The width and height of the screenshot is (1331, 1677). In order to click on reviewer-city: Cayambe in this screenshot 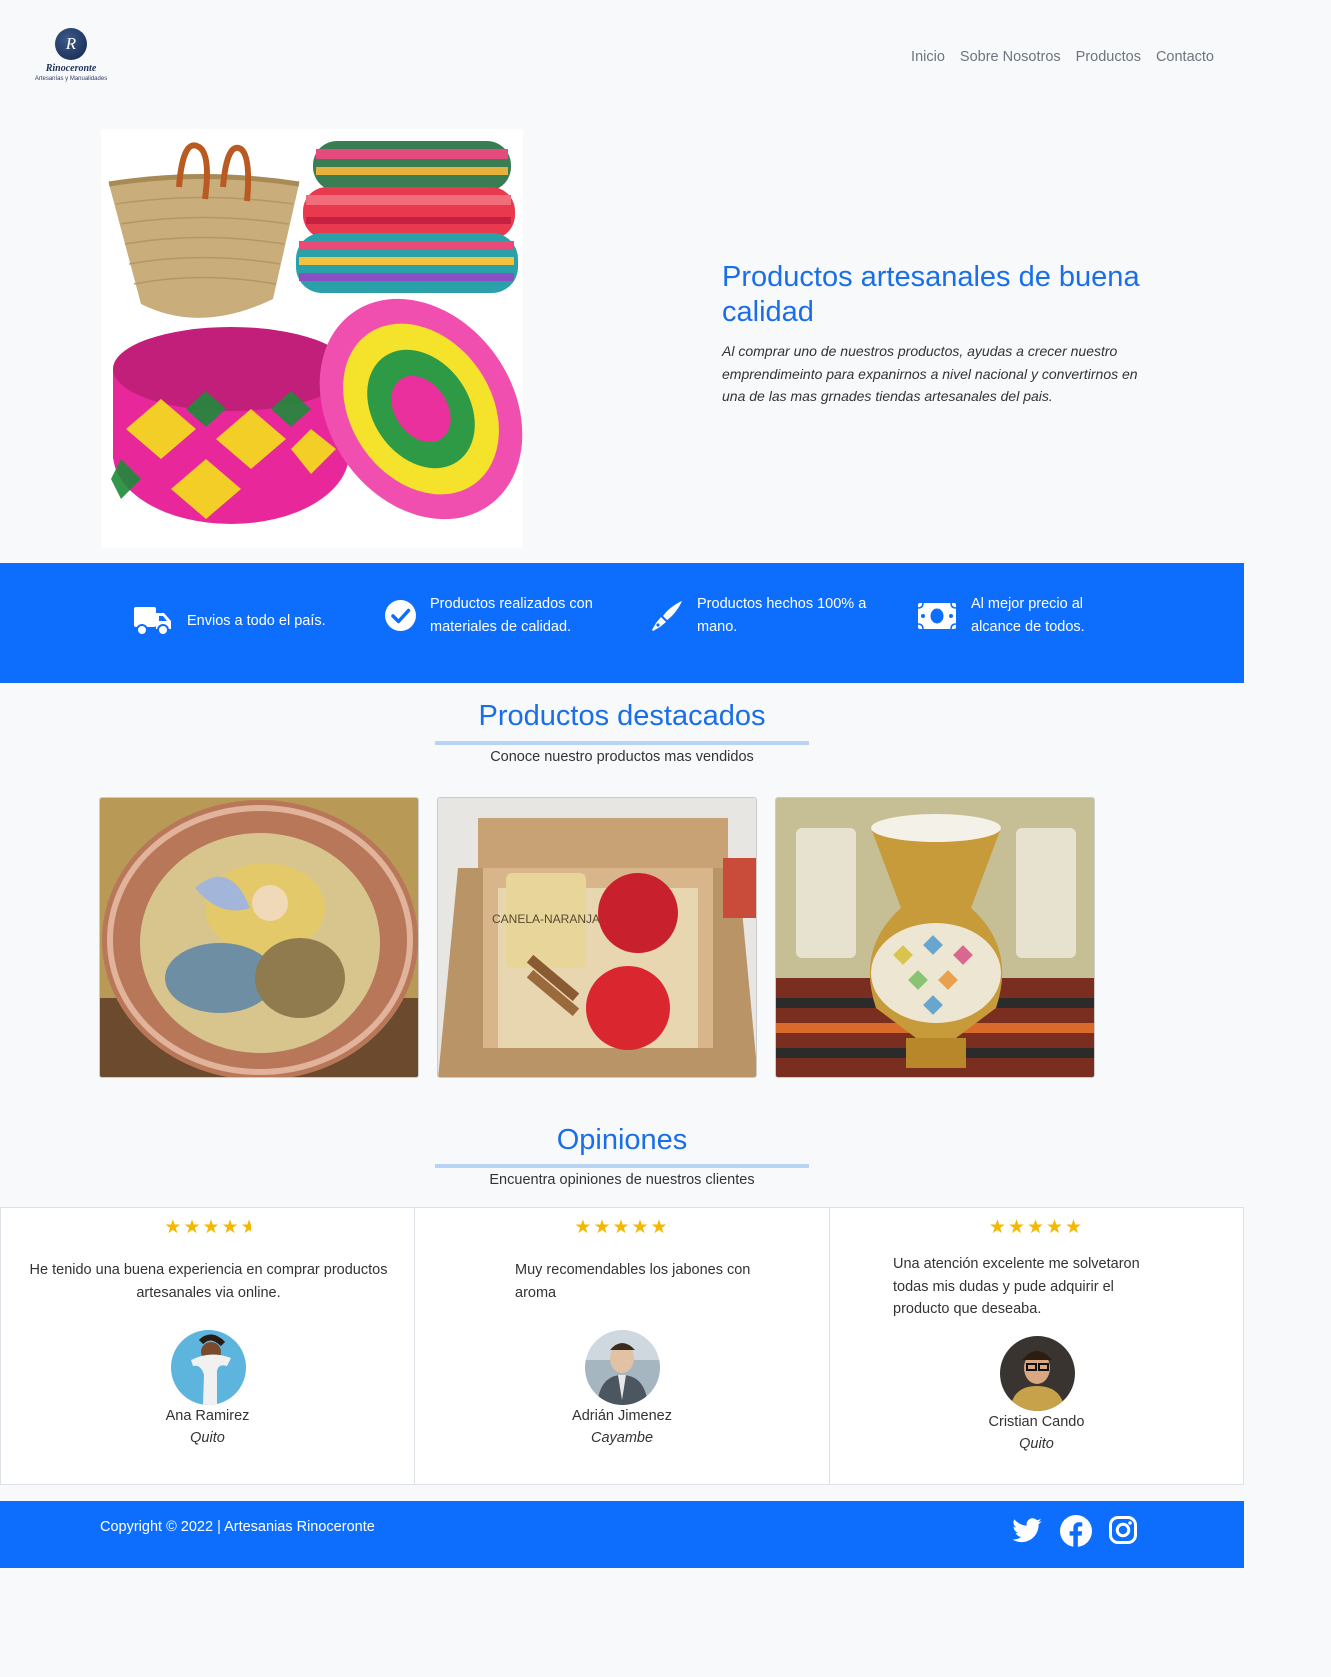, I will do `click(622, 1438)`.